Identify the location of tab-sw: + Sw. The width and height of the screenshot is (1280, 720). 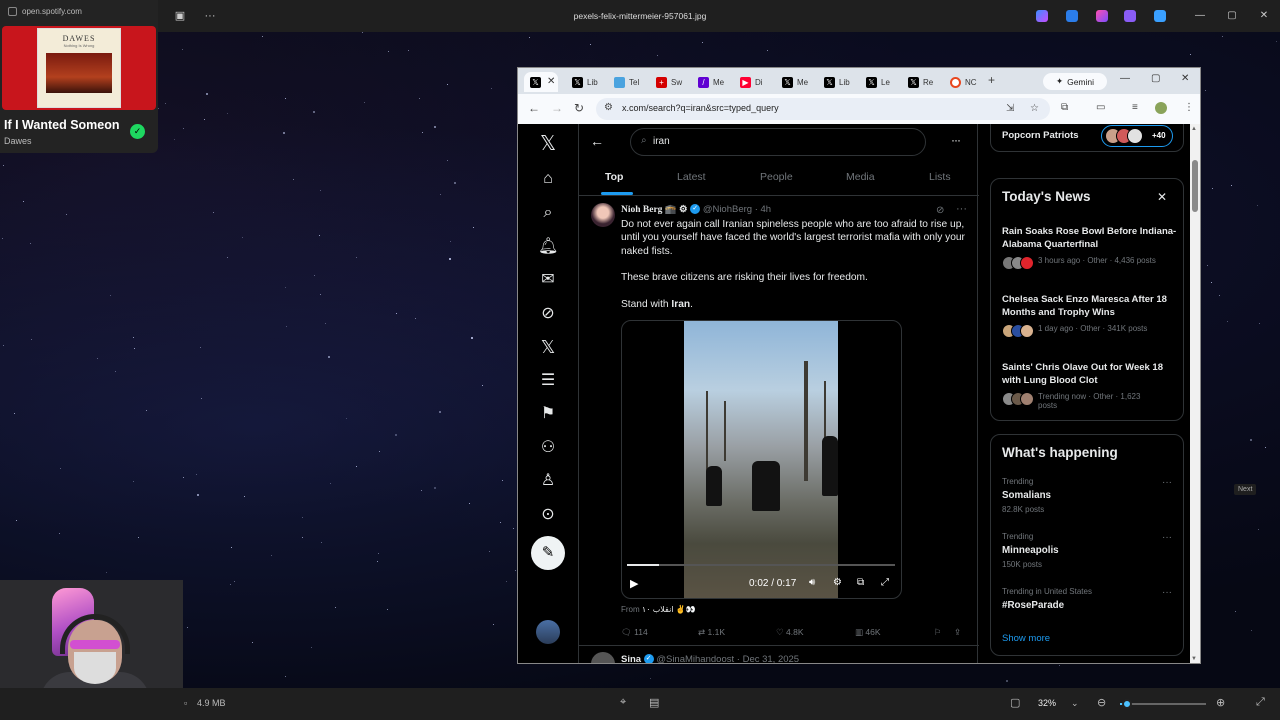
(670, 82).